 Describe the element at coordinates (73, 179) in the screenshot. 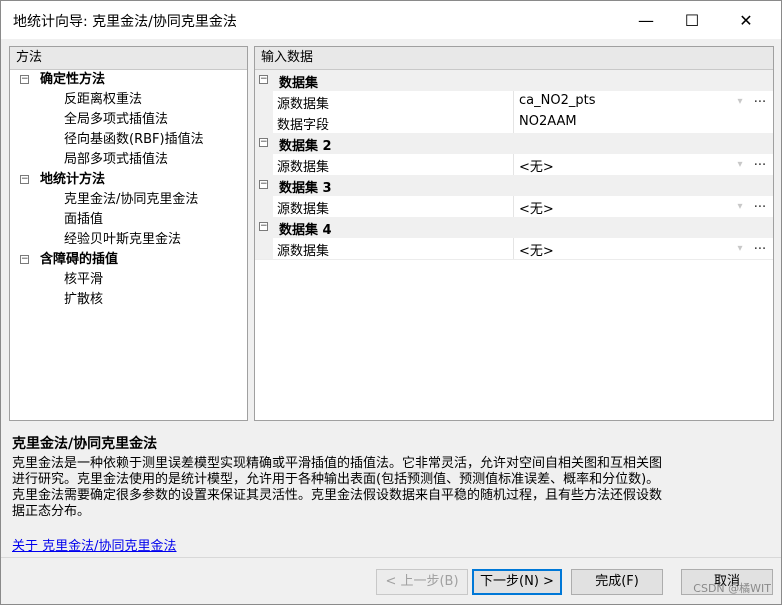

I see `tree-group-label: 地统计方法` at that location.